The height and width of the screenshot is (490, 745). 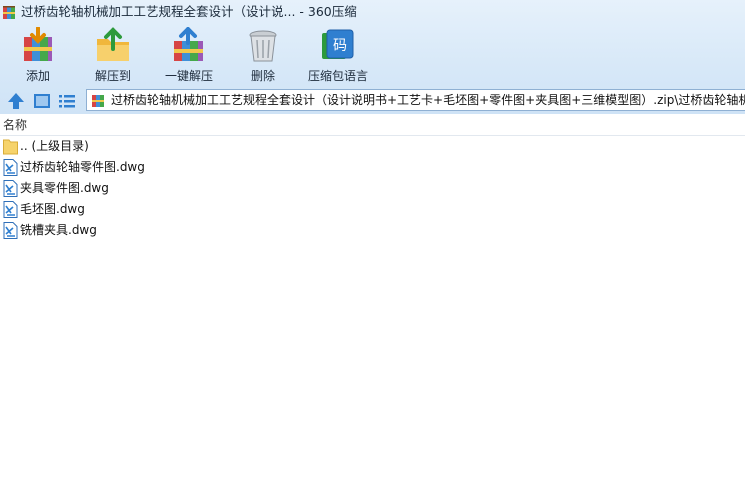 I want to click on file-name: 毛坯图.dwg, so click(x=52, y=209).